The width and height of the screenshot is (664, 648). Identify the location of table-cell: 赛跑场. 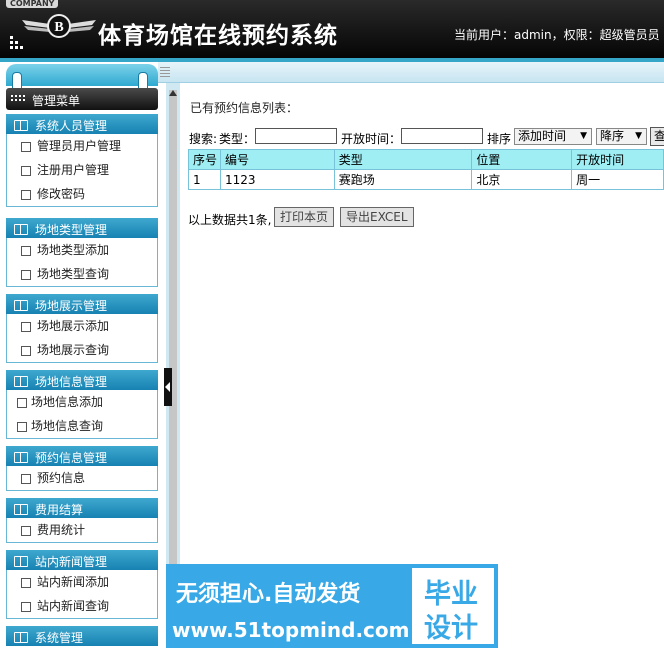
(403, 179).